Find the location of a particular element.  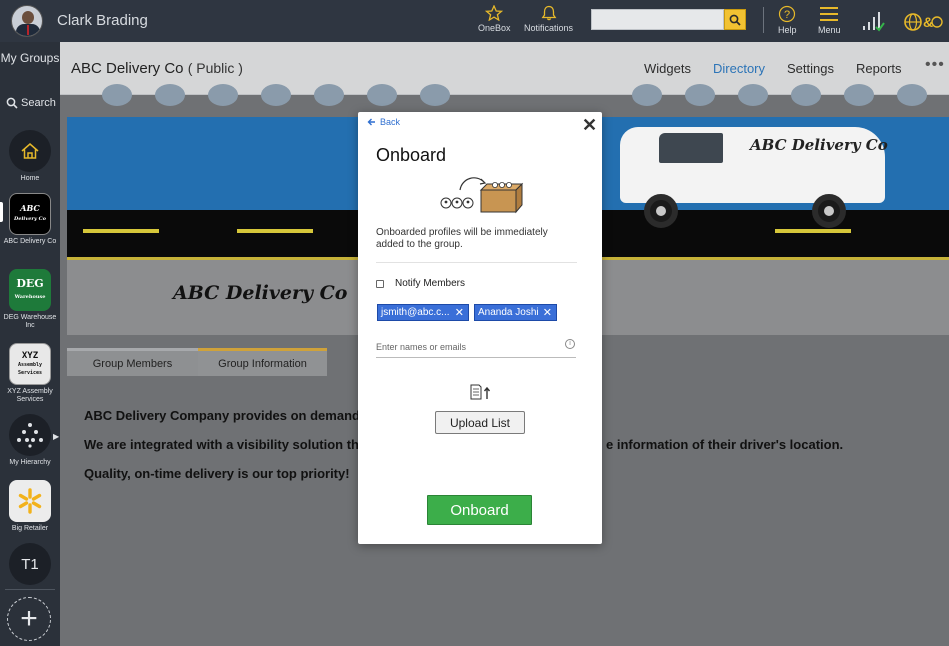

upload-list-button: Upload List is located at coordinates (480, 422).